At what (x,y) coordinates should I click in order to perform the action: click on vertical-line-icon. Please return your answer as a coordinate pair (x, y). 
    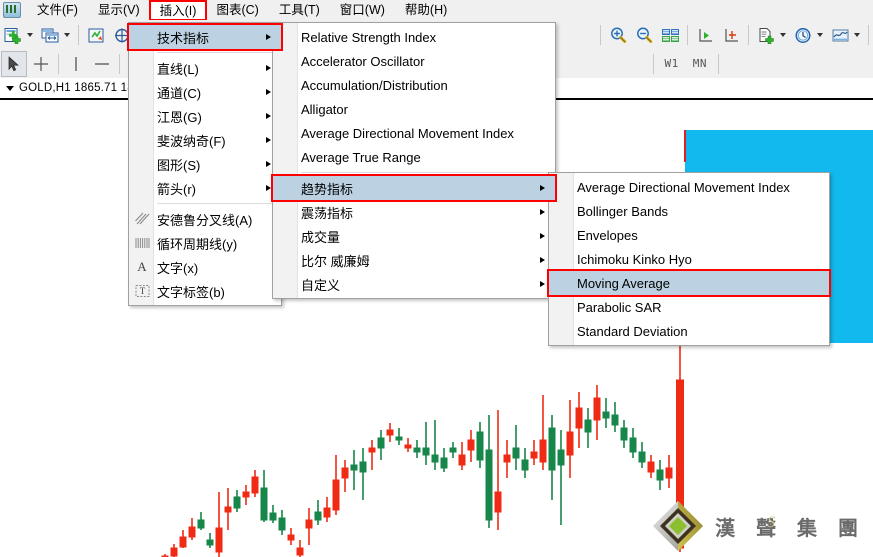
    Looking at the image, I should click on (76, 64).